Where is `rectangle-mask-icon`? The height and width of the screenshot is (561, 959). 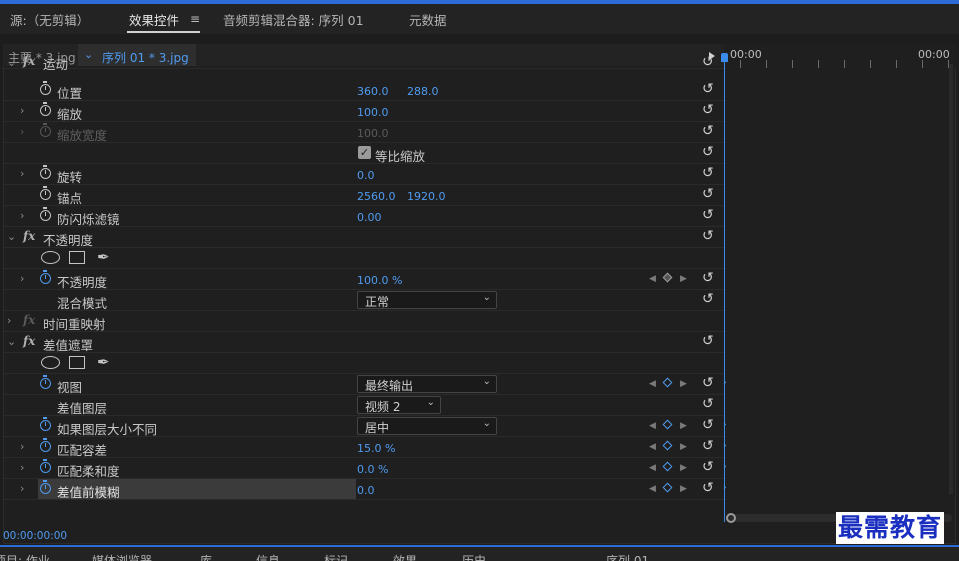
rectangle-mask-icon is located at coordinates (77, 257).